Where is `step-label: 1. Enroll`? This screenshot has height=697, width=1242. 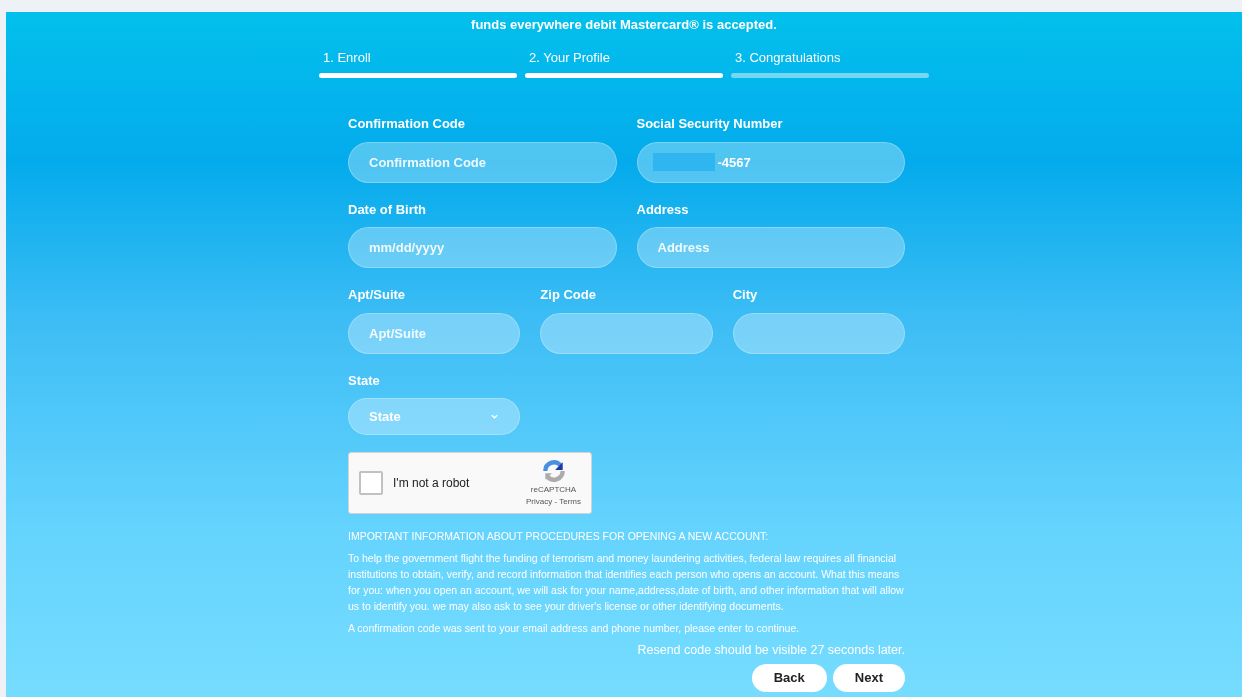
step-label: 1. Enroll is located at coordinates (347, 57).